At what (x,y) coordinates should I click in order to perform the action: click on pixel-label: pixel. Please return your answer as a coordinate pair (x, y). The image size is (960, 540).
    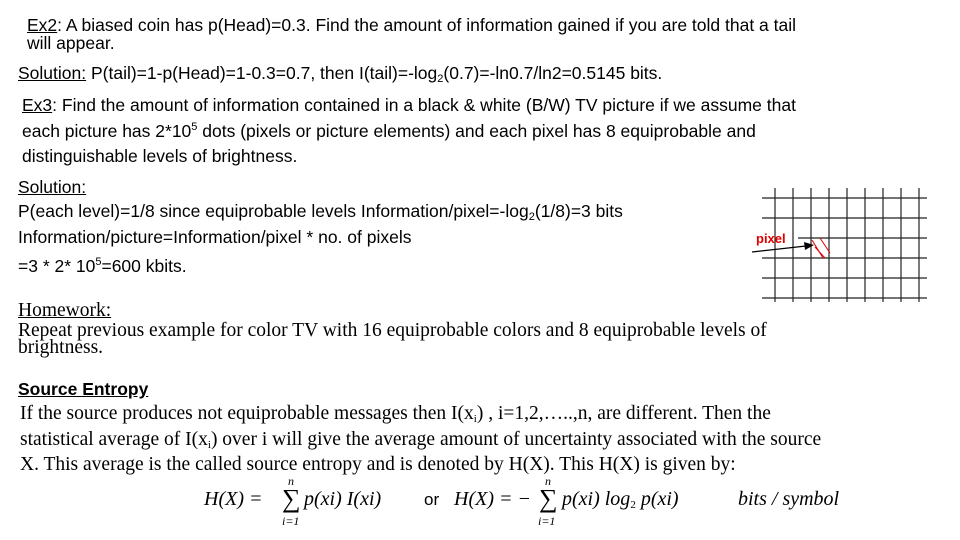
    Looking at the image, I should click on (771, 238).